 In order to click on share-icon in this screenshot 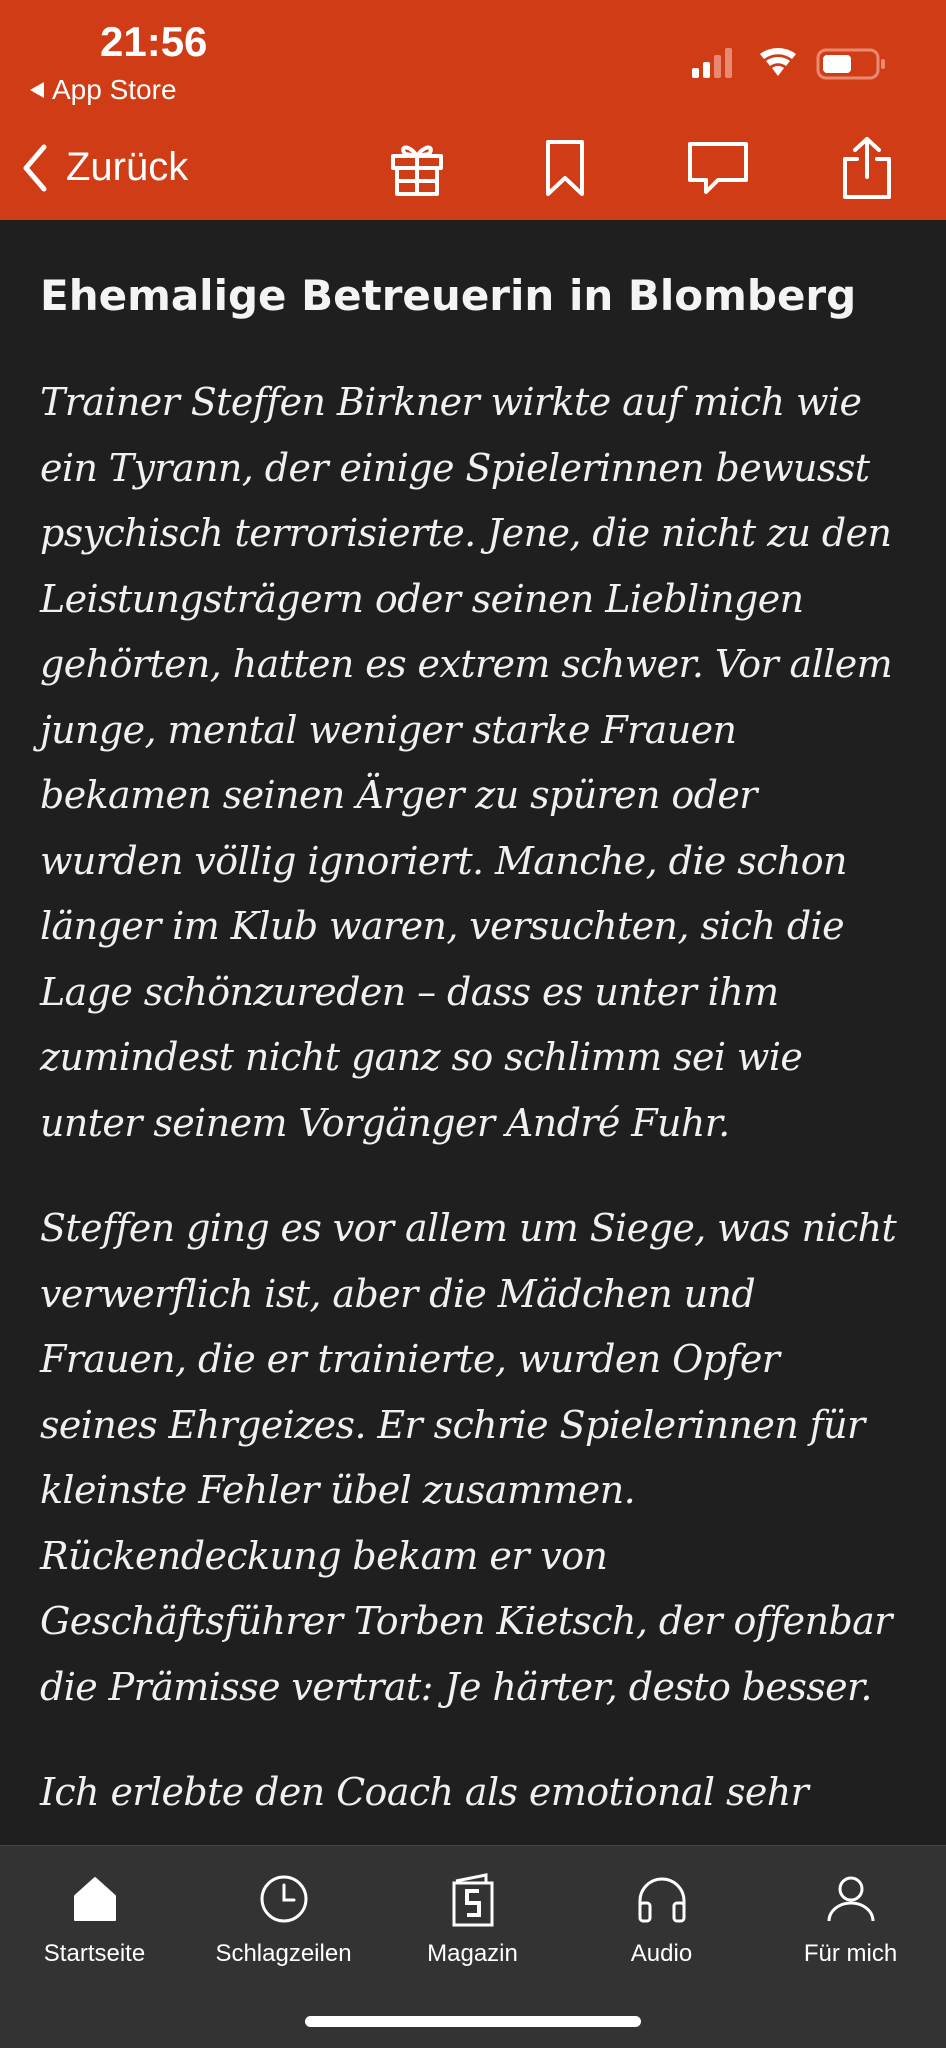, I will do `click(867, 167)`.